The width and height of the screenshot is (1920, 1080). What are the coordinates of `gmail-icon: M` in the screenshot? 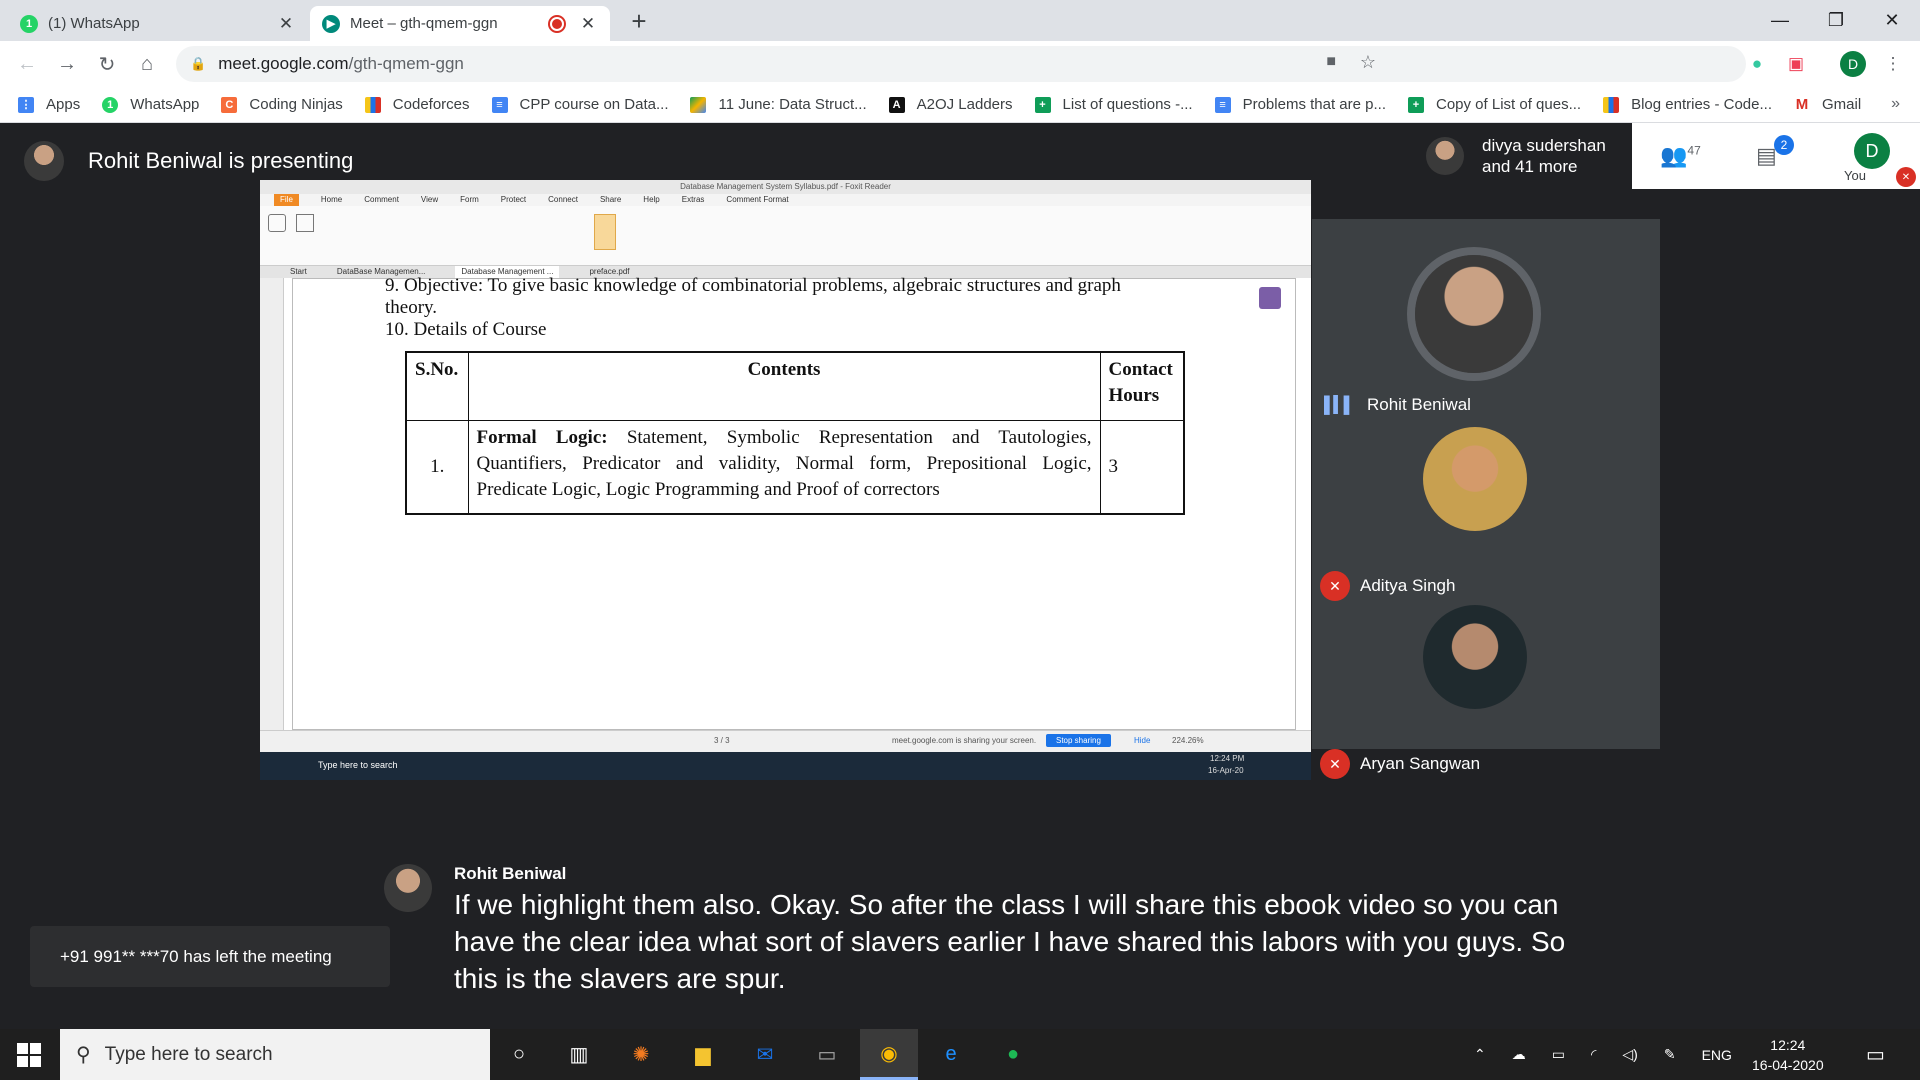 It's located at (1801, 104).